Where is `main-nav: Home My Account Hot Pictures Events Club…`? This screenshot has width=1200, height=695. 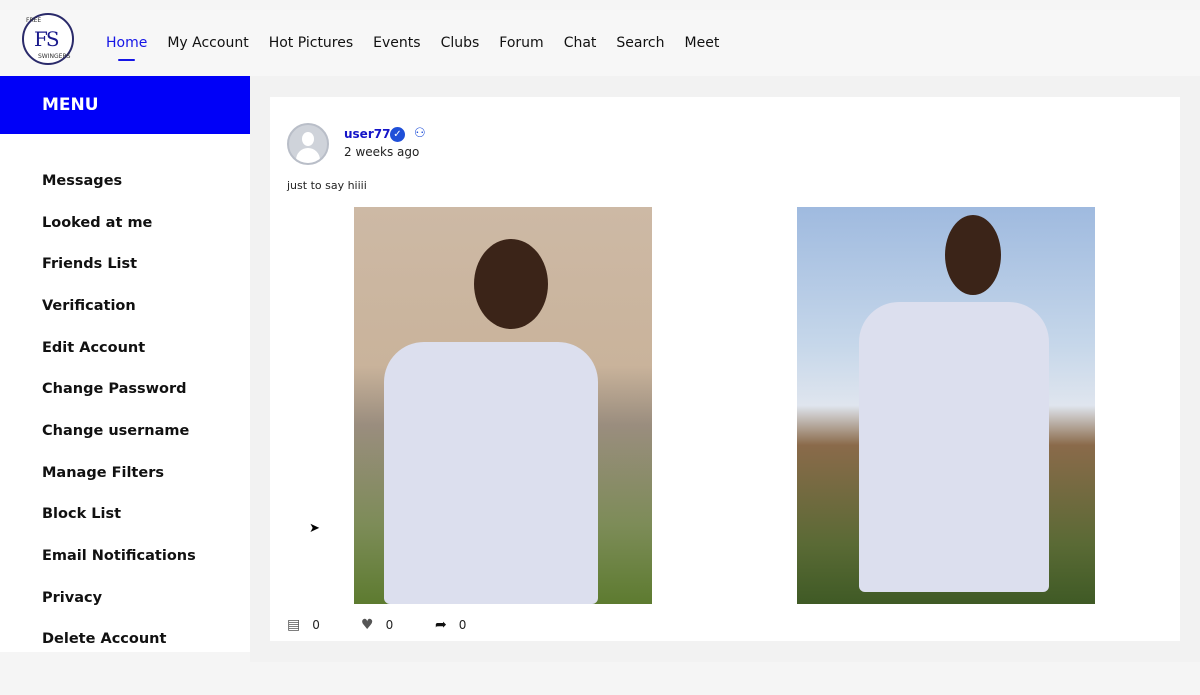
main-nav: Home My Account Hot Pictures Events Club… is located at coordinates (412, 43).